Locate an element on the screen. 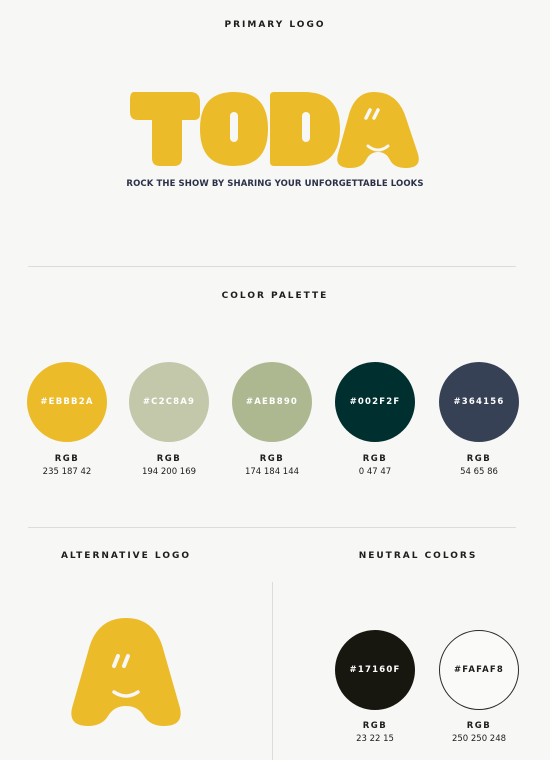  swatch-hex-label: #FAFAF8 is located at coordinates (479, 670).